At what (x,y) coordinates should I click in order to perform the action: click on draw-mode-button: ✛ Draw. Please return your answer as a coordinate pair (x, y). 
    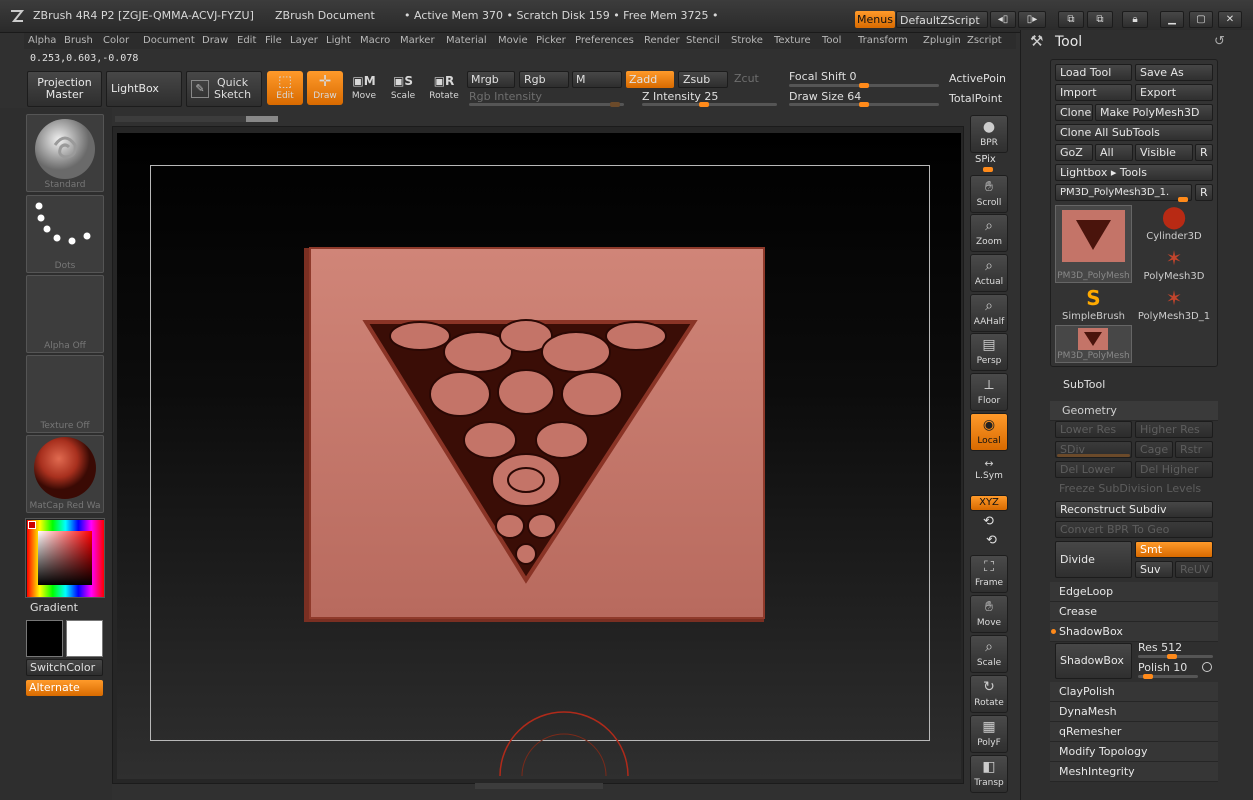
    Looking at the image, I should click on (325, 88).